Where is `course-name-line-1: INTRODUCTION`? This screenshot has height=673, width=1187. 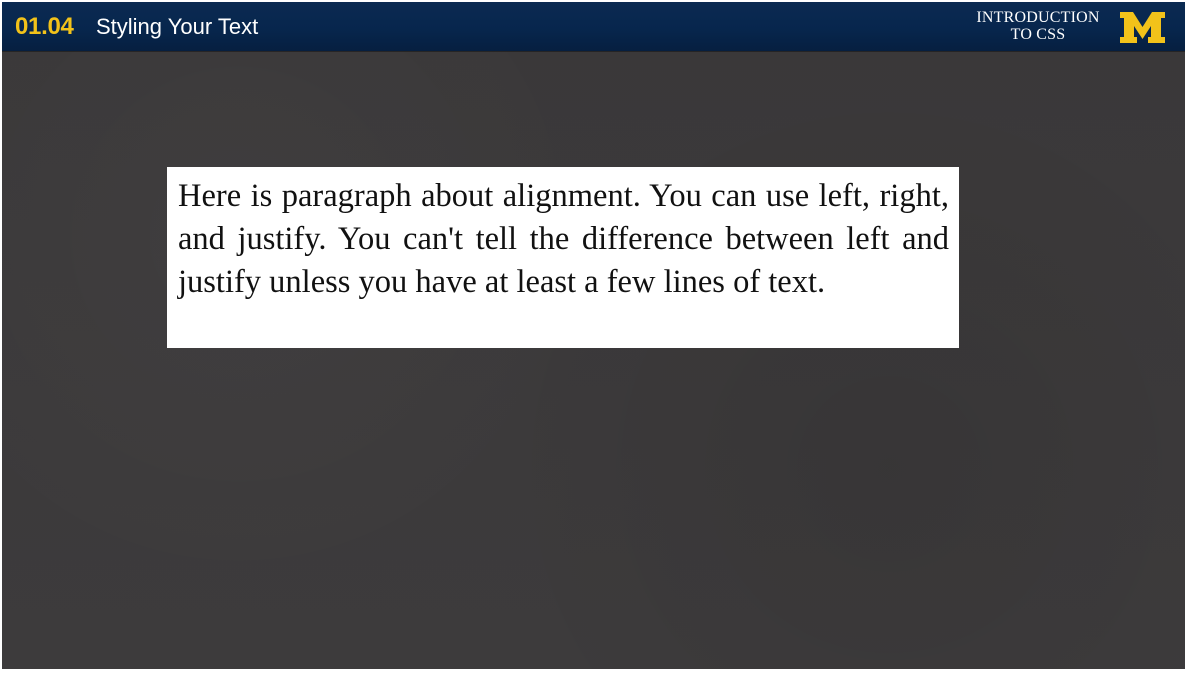 course-name-line-1: INTRODUCTION is located at coordinates (1038, 17).